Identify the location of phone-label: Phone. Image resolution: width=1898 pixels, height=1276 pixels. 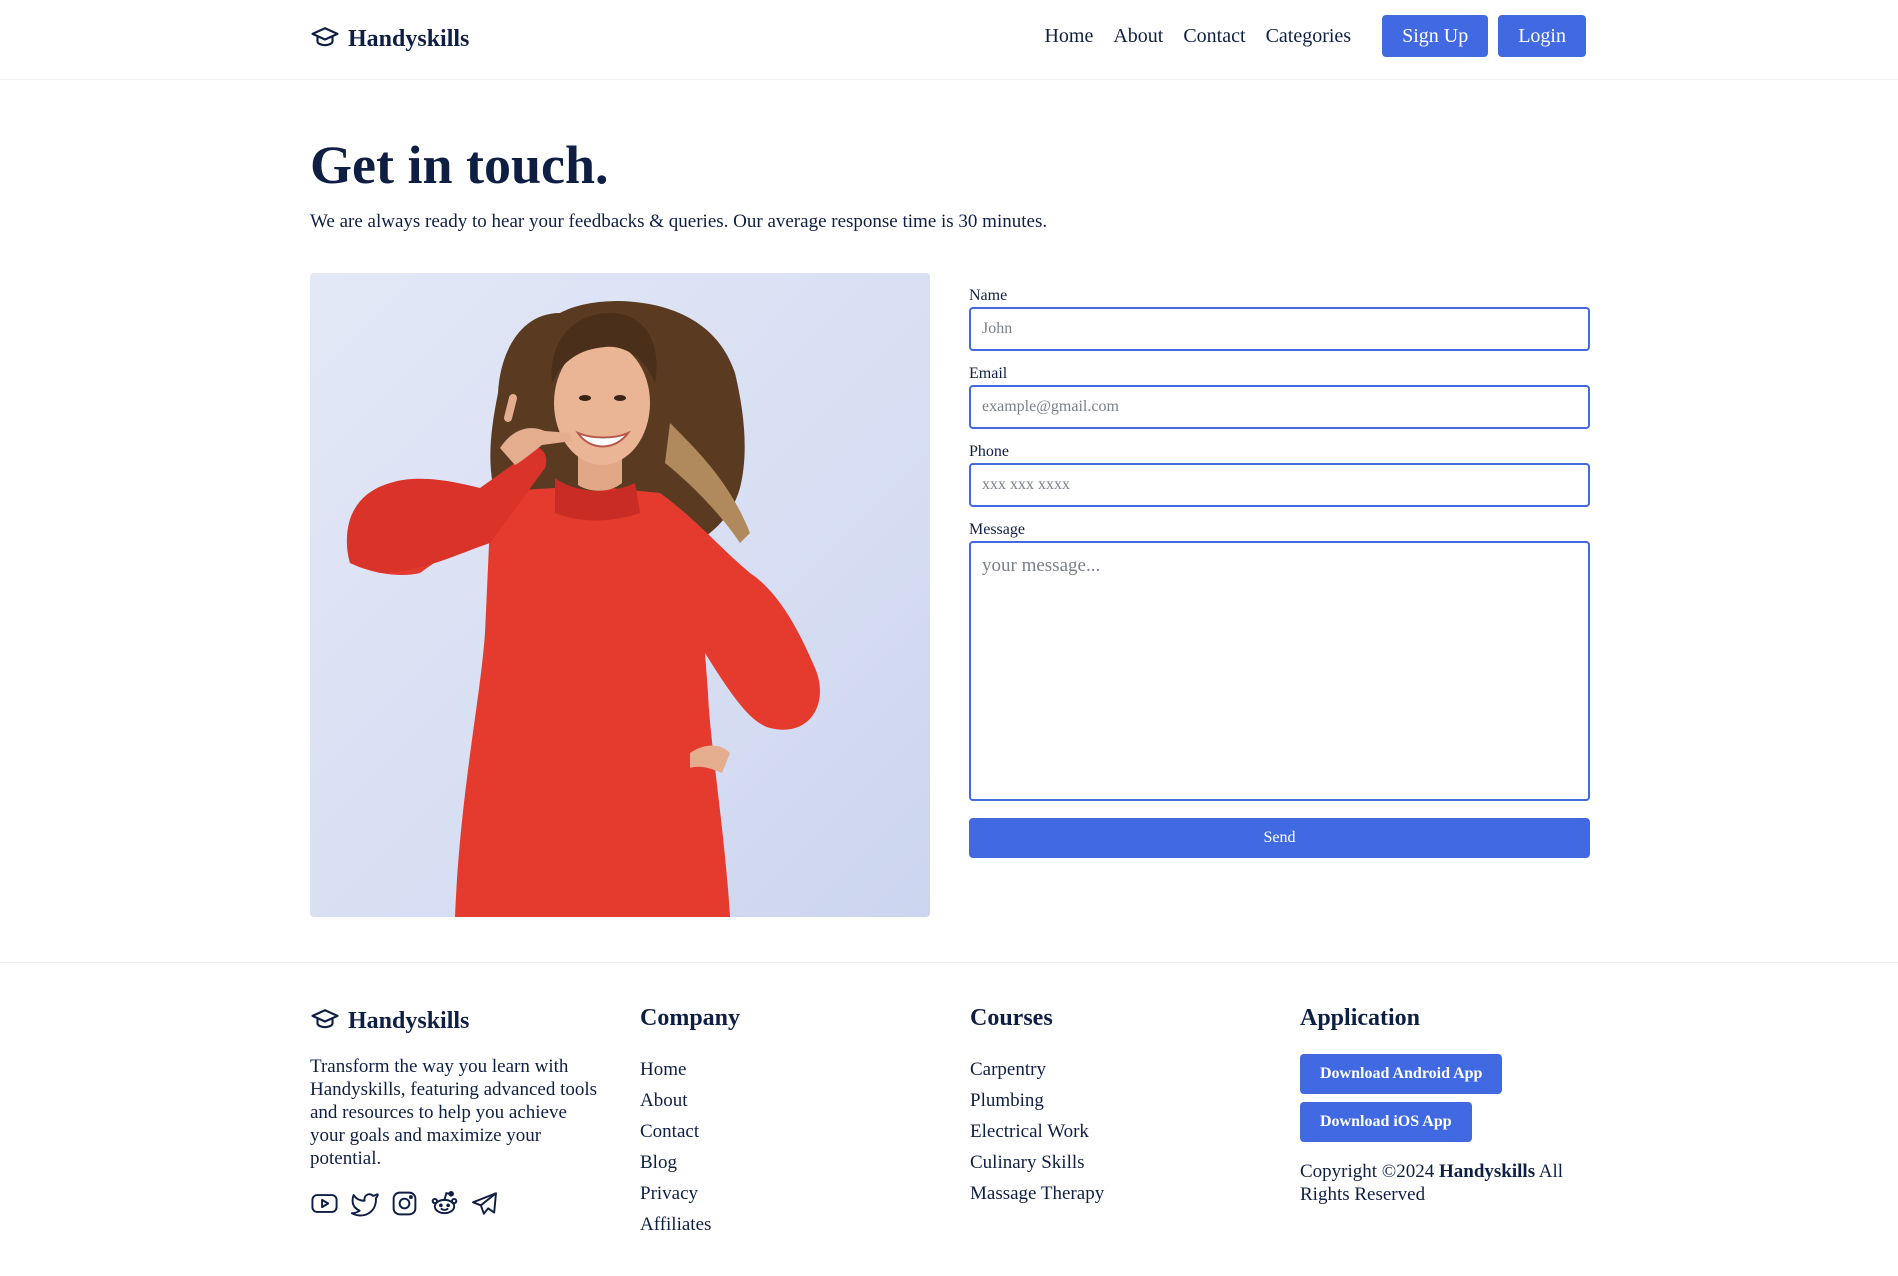
(989, 451).